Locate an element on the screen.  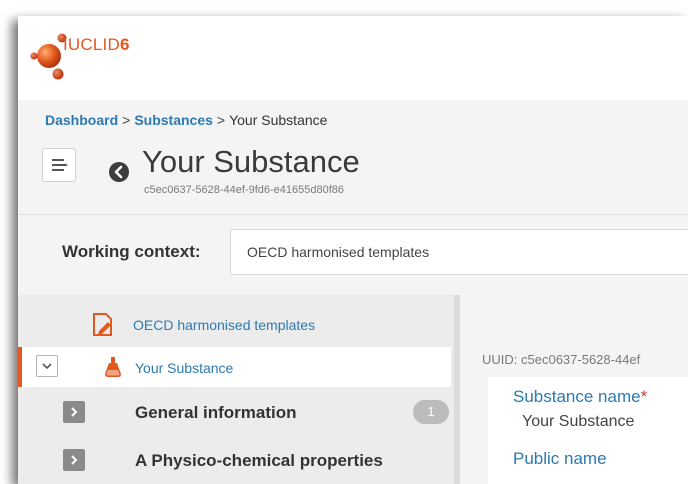
section-label: A Physico-chemical properties is located at coordinates (259, 460).